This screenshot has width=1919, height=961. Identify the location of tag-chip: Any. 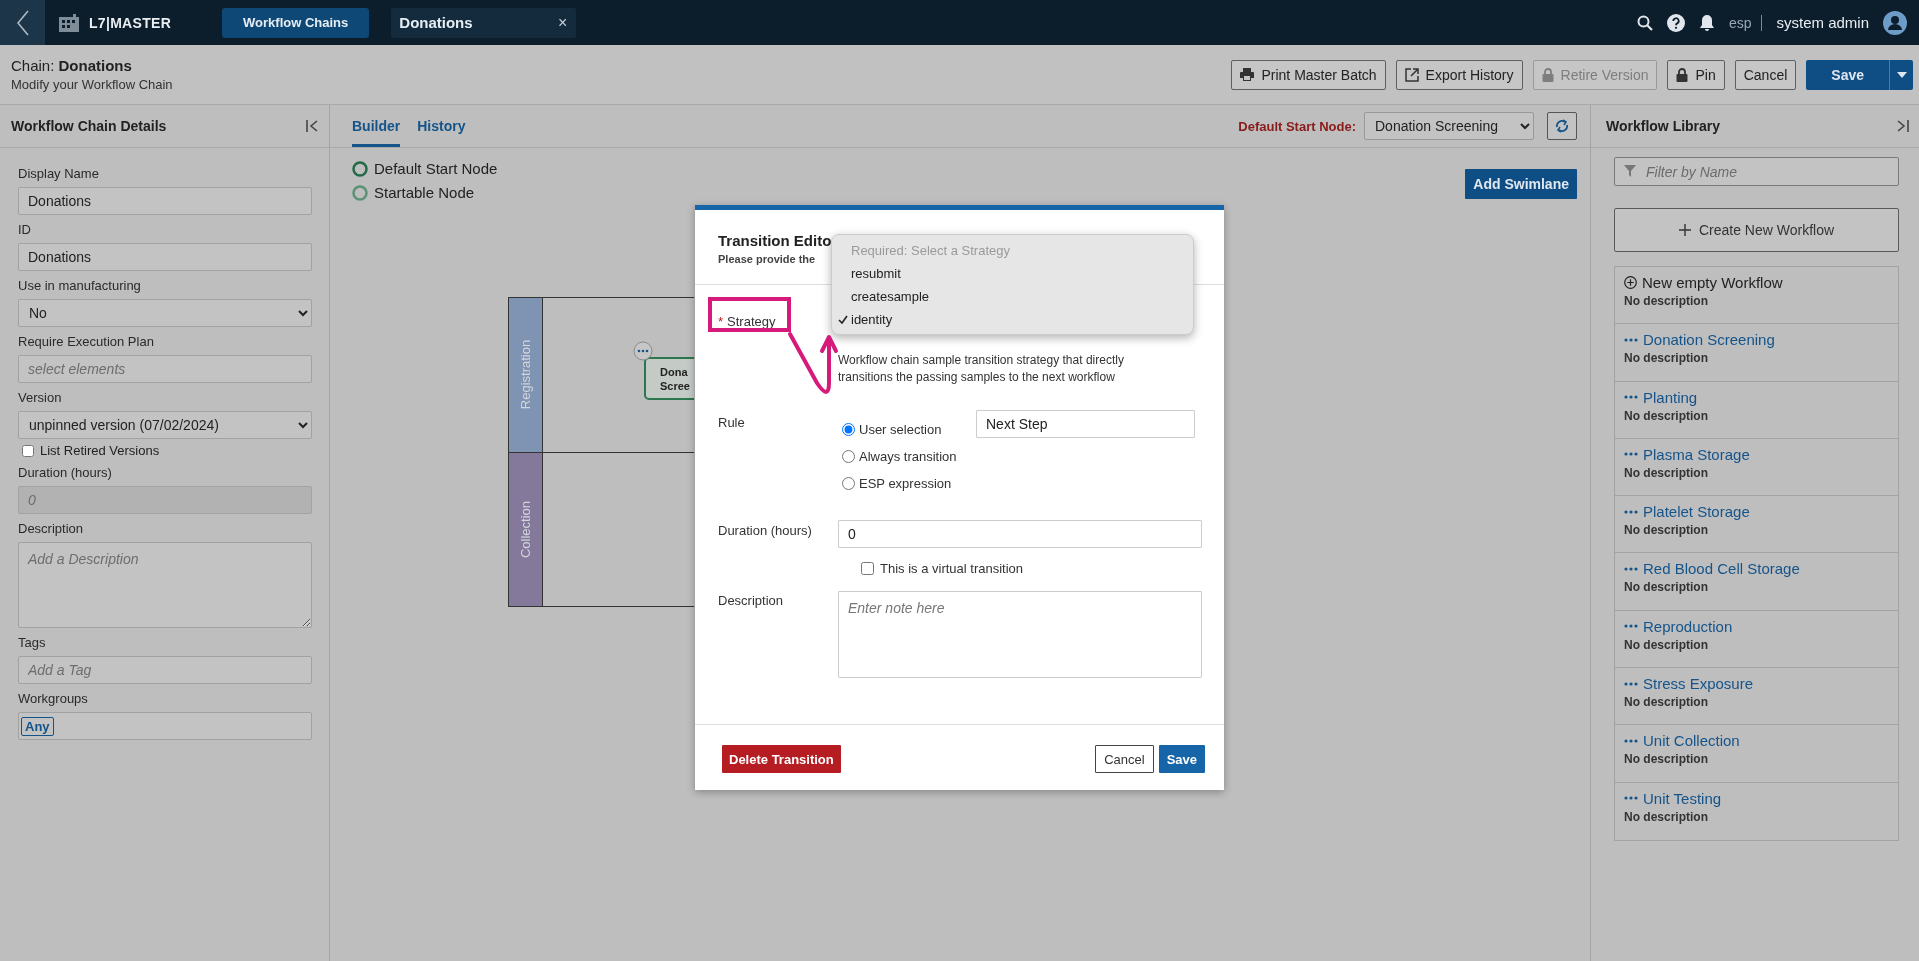
(37, 726).